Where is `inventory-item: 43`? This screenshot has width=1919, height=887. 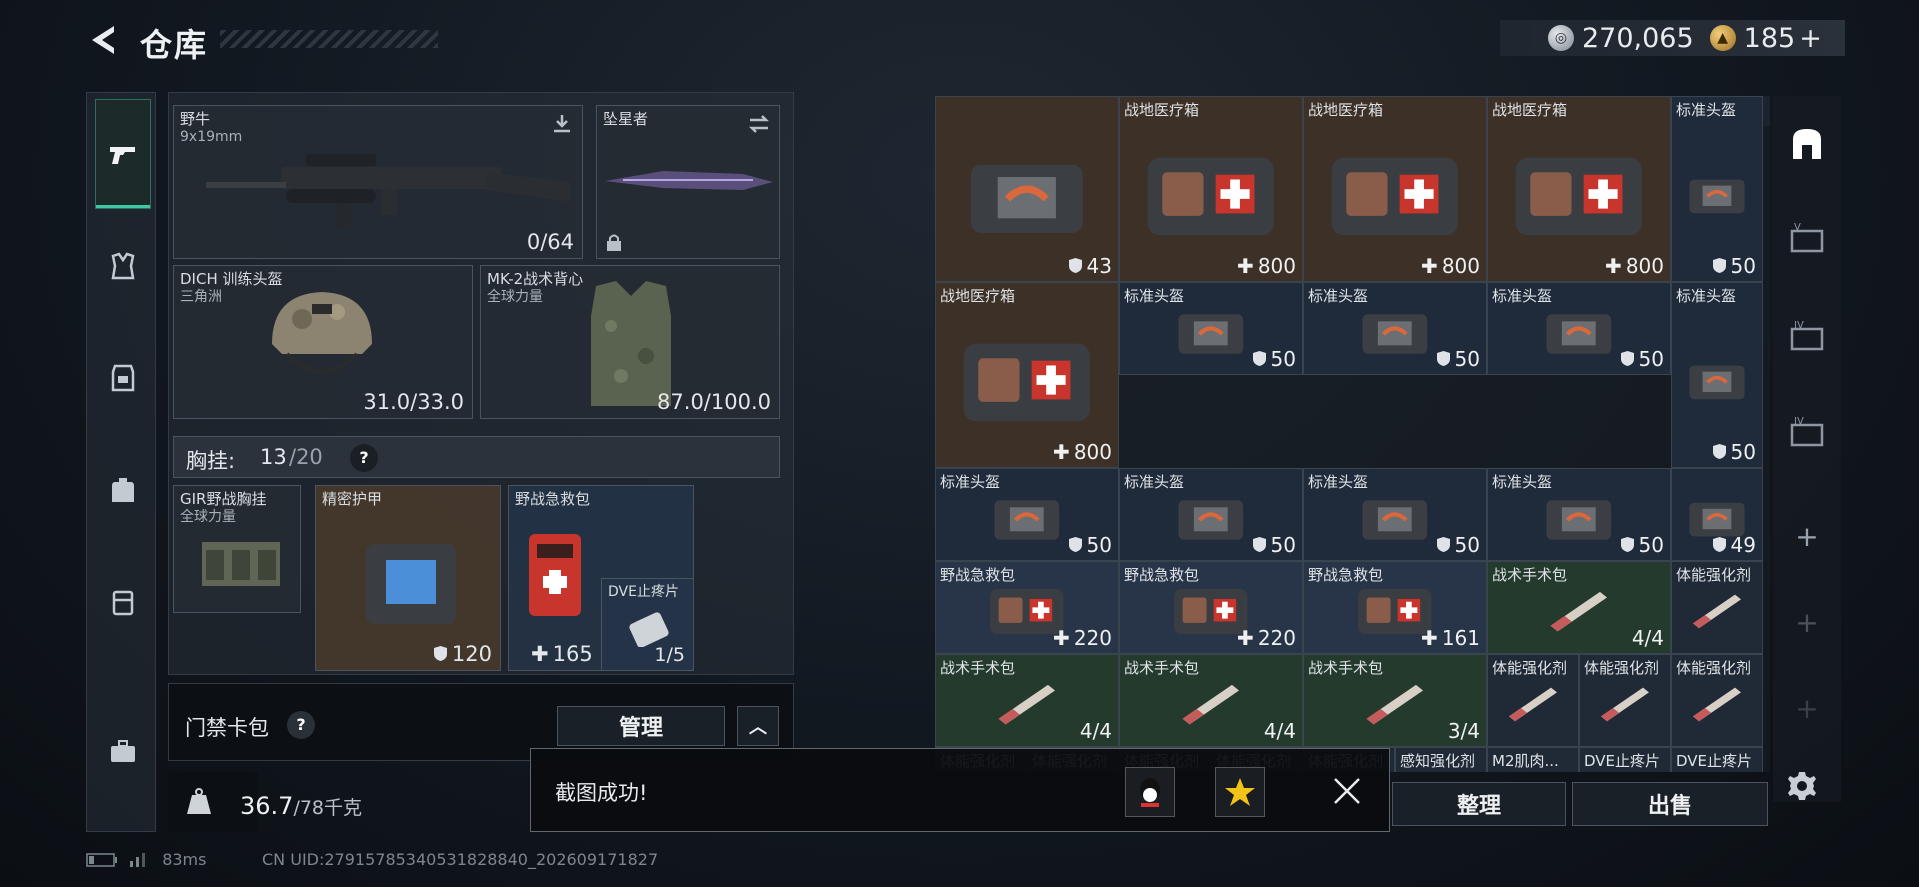 inventory-item: 43 is located at coordinates (1027, 189).